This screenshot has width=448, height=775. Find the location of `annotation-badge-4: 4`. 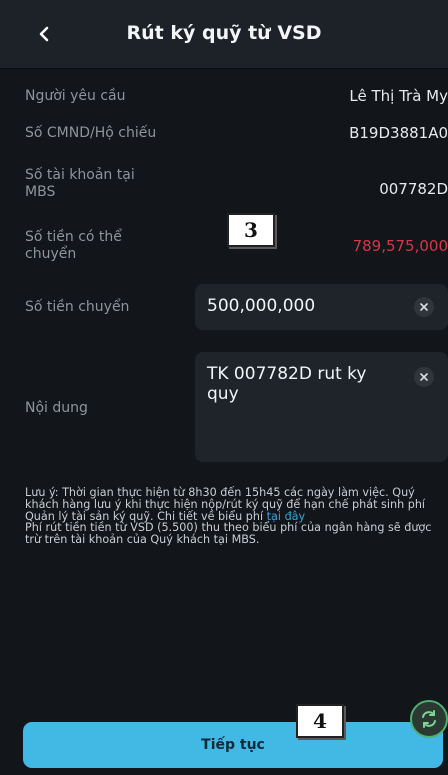

annotation-badge-4: 4 is located at coordinates (320, 721).